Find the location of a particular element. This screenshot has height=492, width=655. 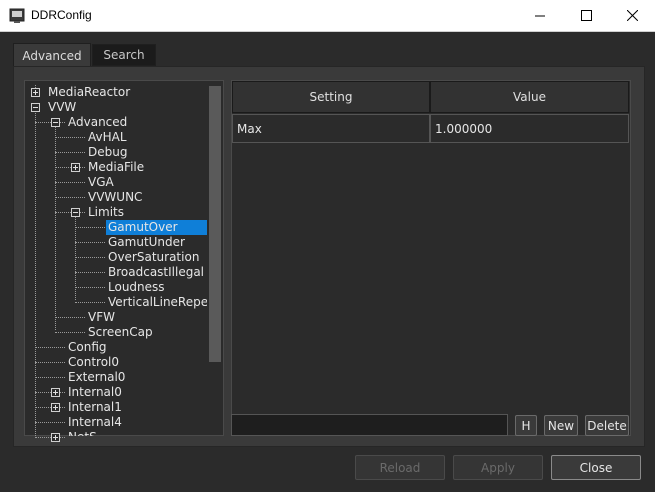

minimize-icon is located at coordinates (540, 15).